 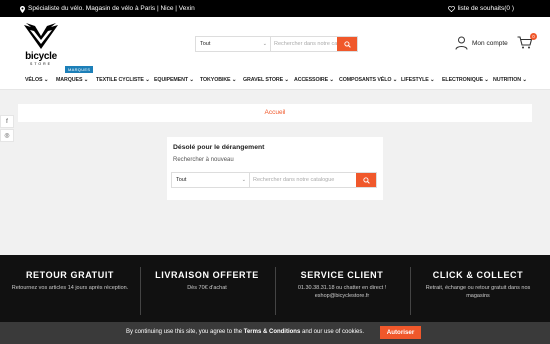 What do you see at coordinates (485, 8) in the screenshot?
I see `wishlist-label: liste de souhaits(0 )` at bounding box center [485, 8].